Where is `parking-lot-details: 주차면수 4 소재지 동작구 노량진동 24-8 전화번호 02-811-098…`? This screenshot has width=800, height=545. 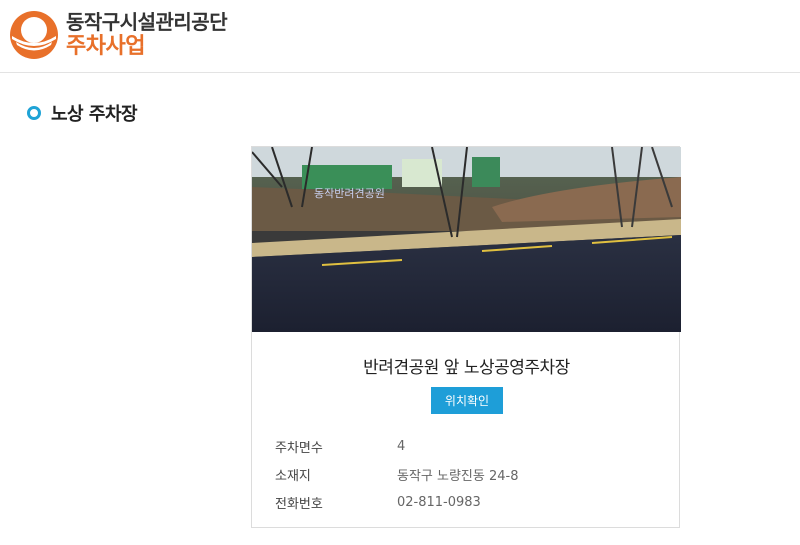 parking-lot-details: 주차면수 4 소재지 동작구 노량진동 24-8 전화번호 02-811-098… is located at coordinates (470, 474).